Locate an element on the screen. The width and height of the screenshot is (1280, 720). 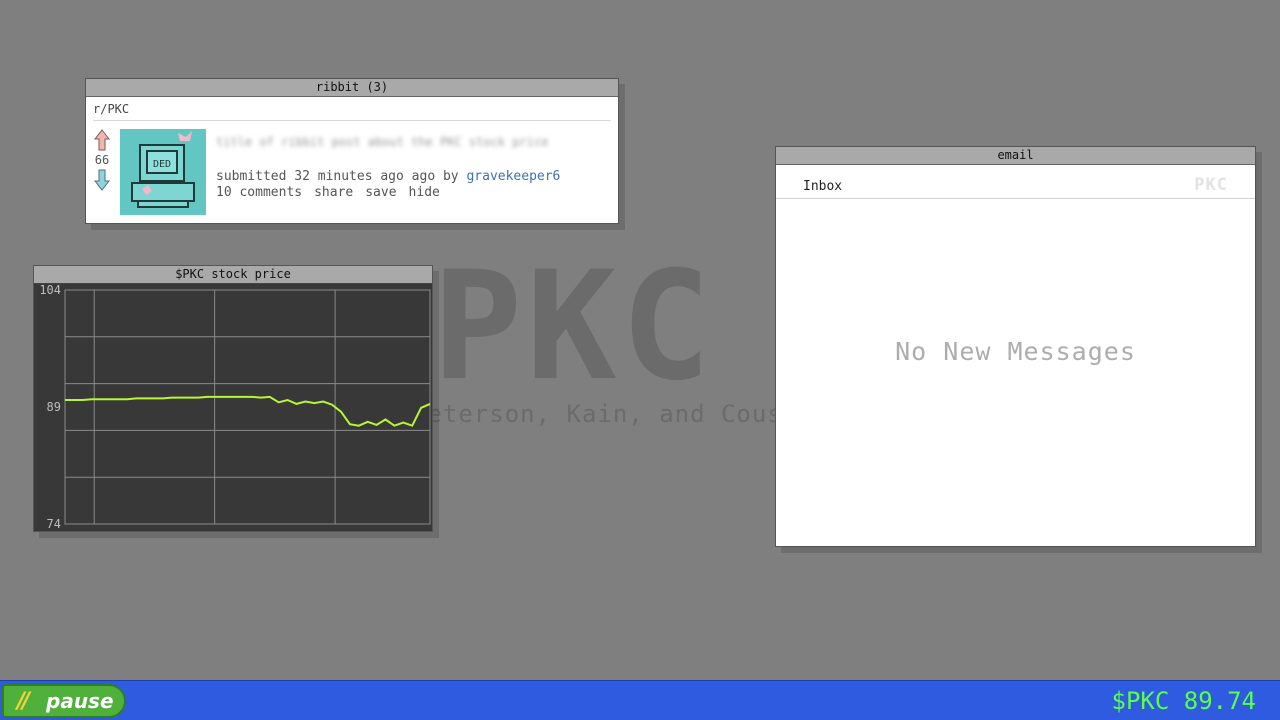
inbox-tab: Inbox is located at coordinates (822, 186).